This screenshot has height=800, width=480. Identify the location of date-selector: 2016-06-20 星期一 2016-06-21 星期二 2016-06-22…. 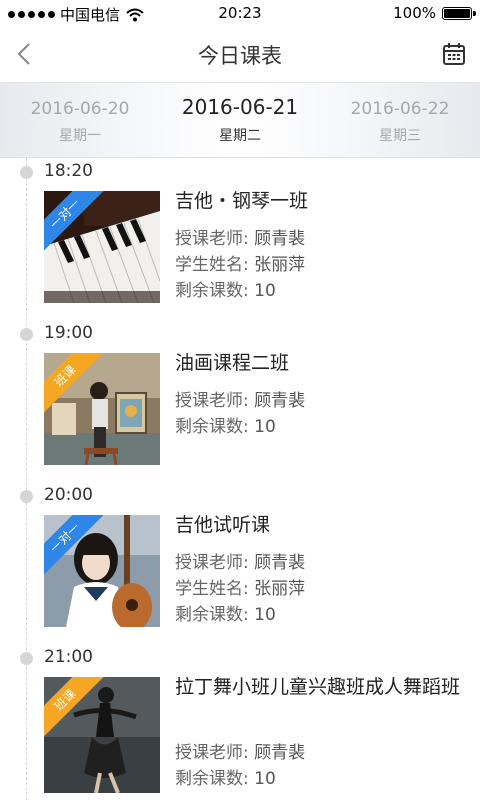
(240, 120).